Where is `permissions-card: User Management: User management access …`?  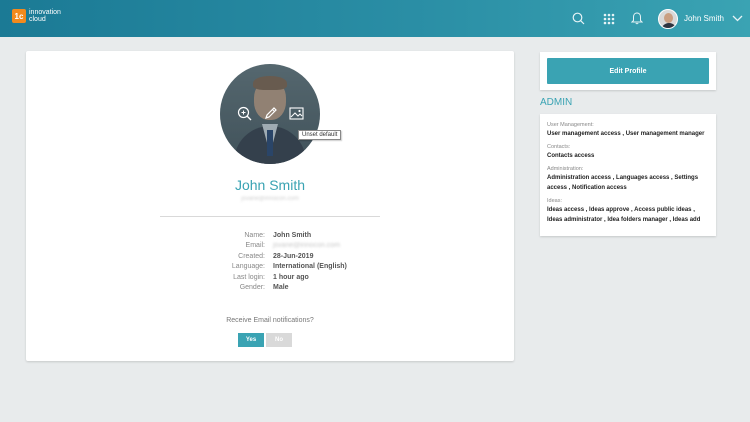 permissions-card: User Management: User management access … is located at coordinates (628, 175).